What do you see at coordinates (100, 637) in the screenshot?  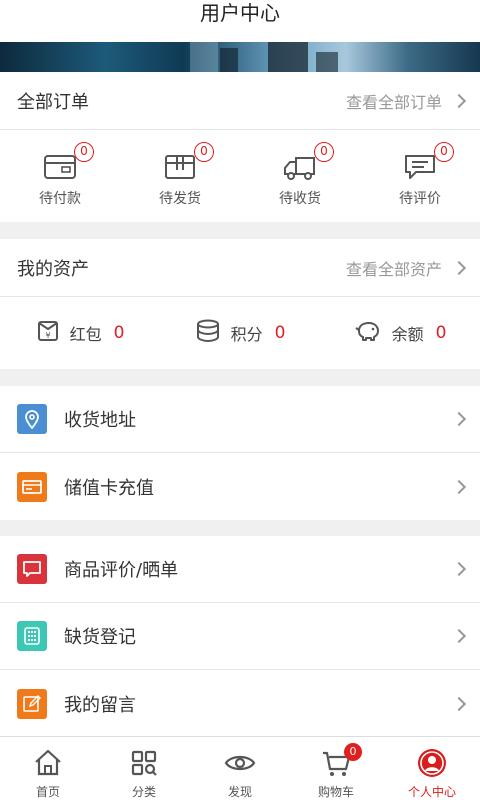 I see `menu-label: 缺货登记` at bounding box center [100, 637].